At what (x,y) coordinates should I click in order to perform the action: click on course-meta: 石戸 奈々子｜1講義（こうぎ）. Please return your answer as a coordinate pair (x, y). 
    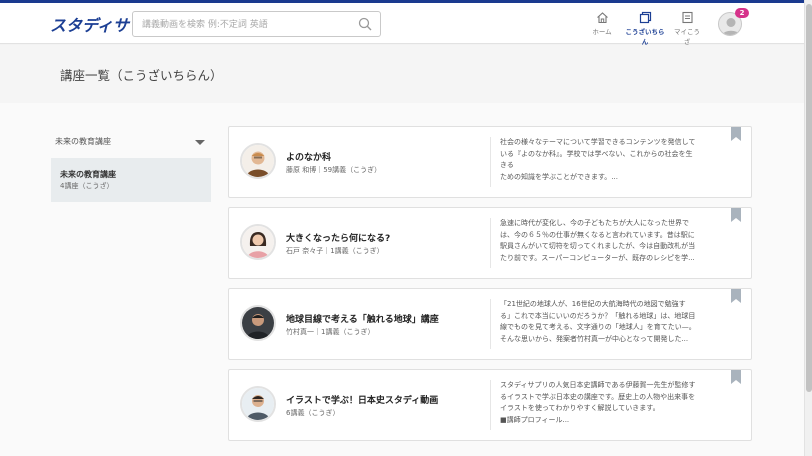
    Looking at the image, I should click on (335, 251).